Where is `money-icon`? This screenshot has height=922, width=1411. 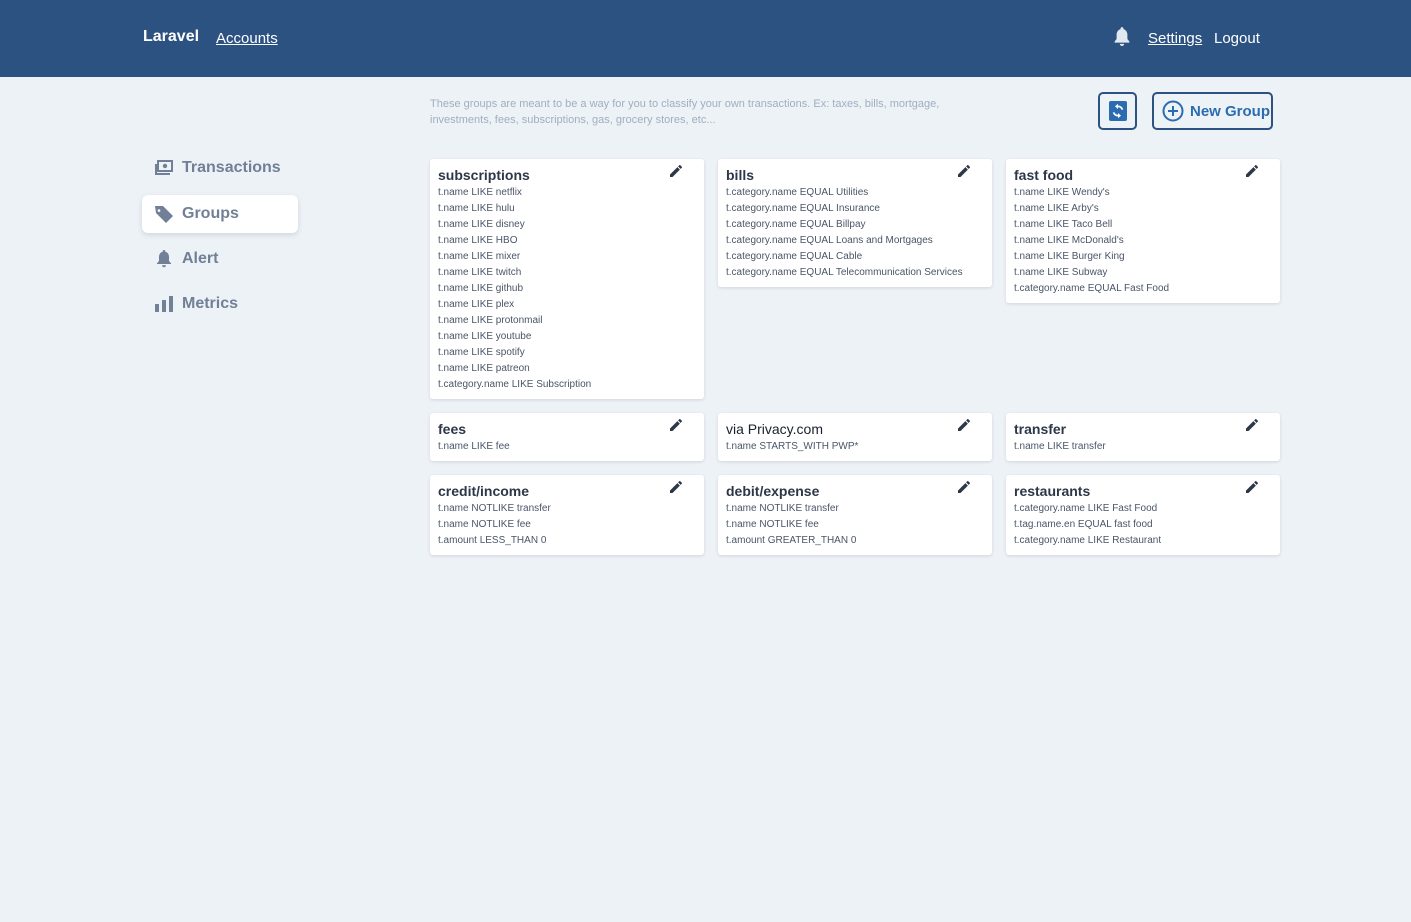 money-icon is located at coordinates (164, 167).